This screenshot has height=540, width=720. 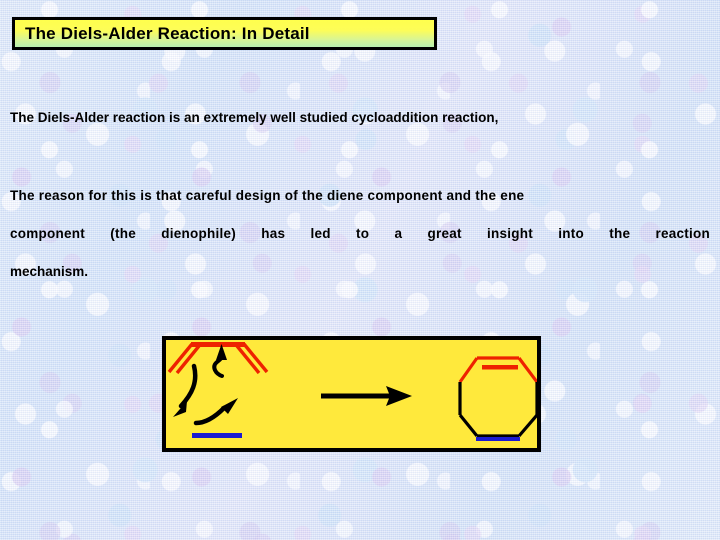 I want to click on product-bond-lower-right, so click(x=527, y=425).